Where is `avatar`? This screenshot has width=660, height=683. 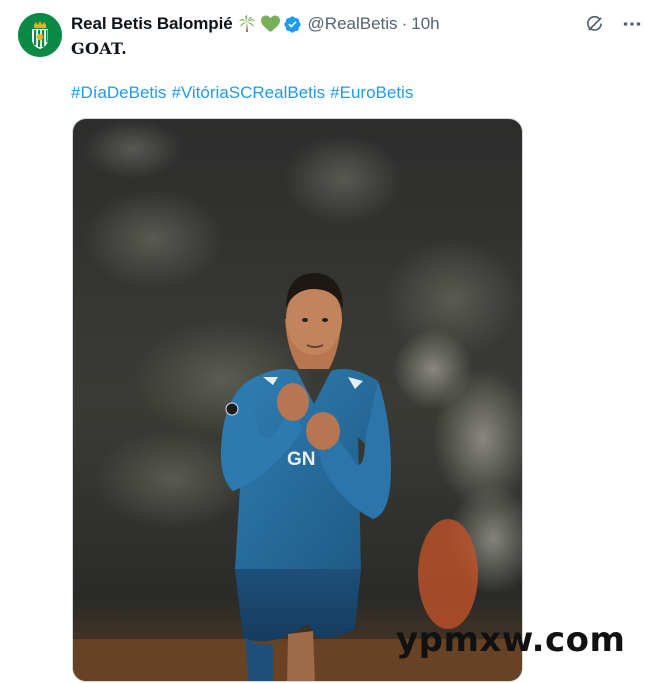
avatar is located at coordinates (40, 35).